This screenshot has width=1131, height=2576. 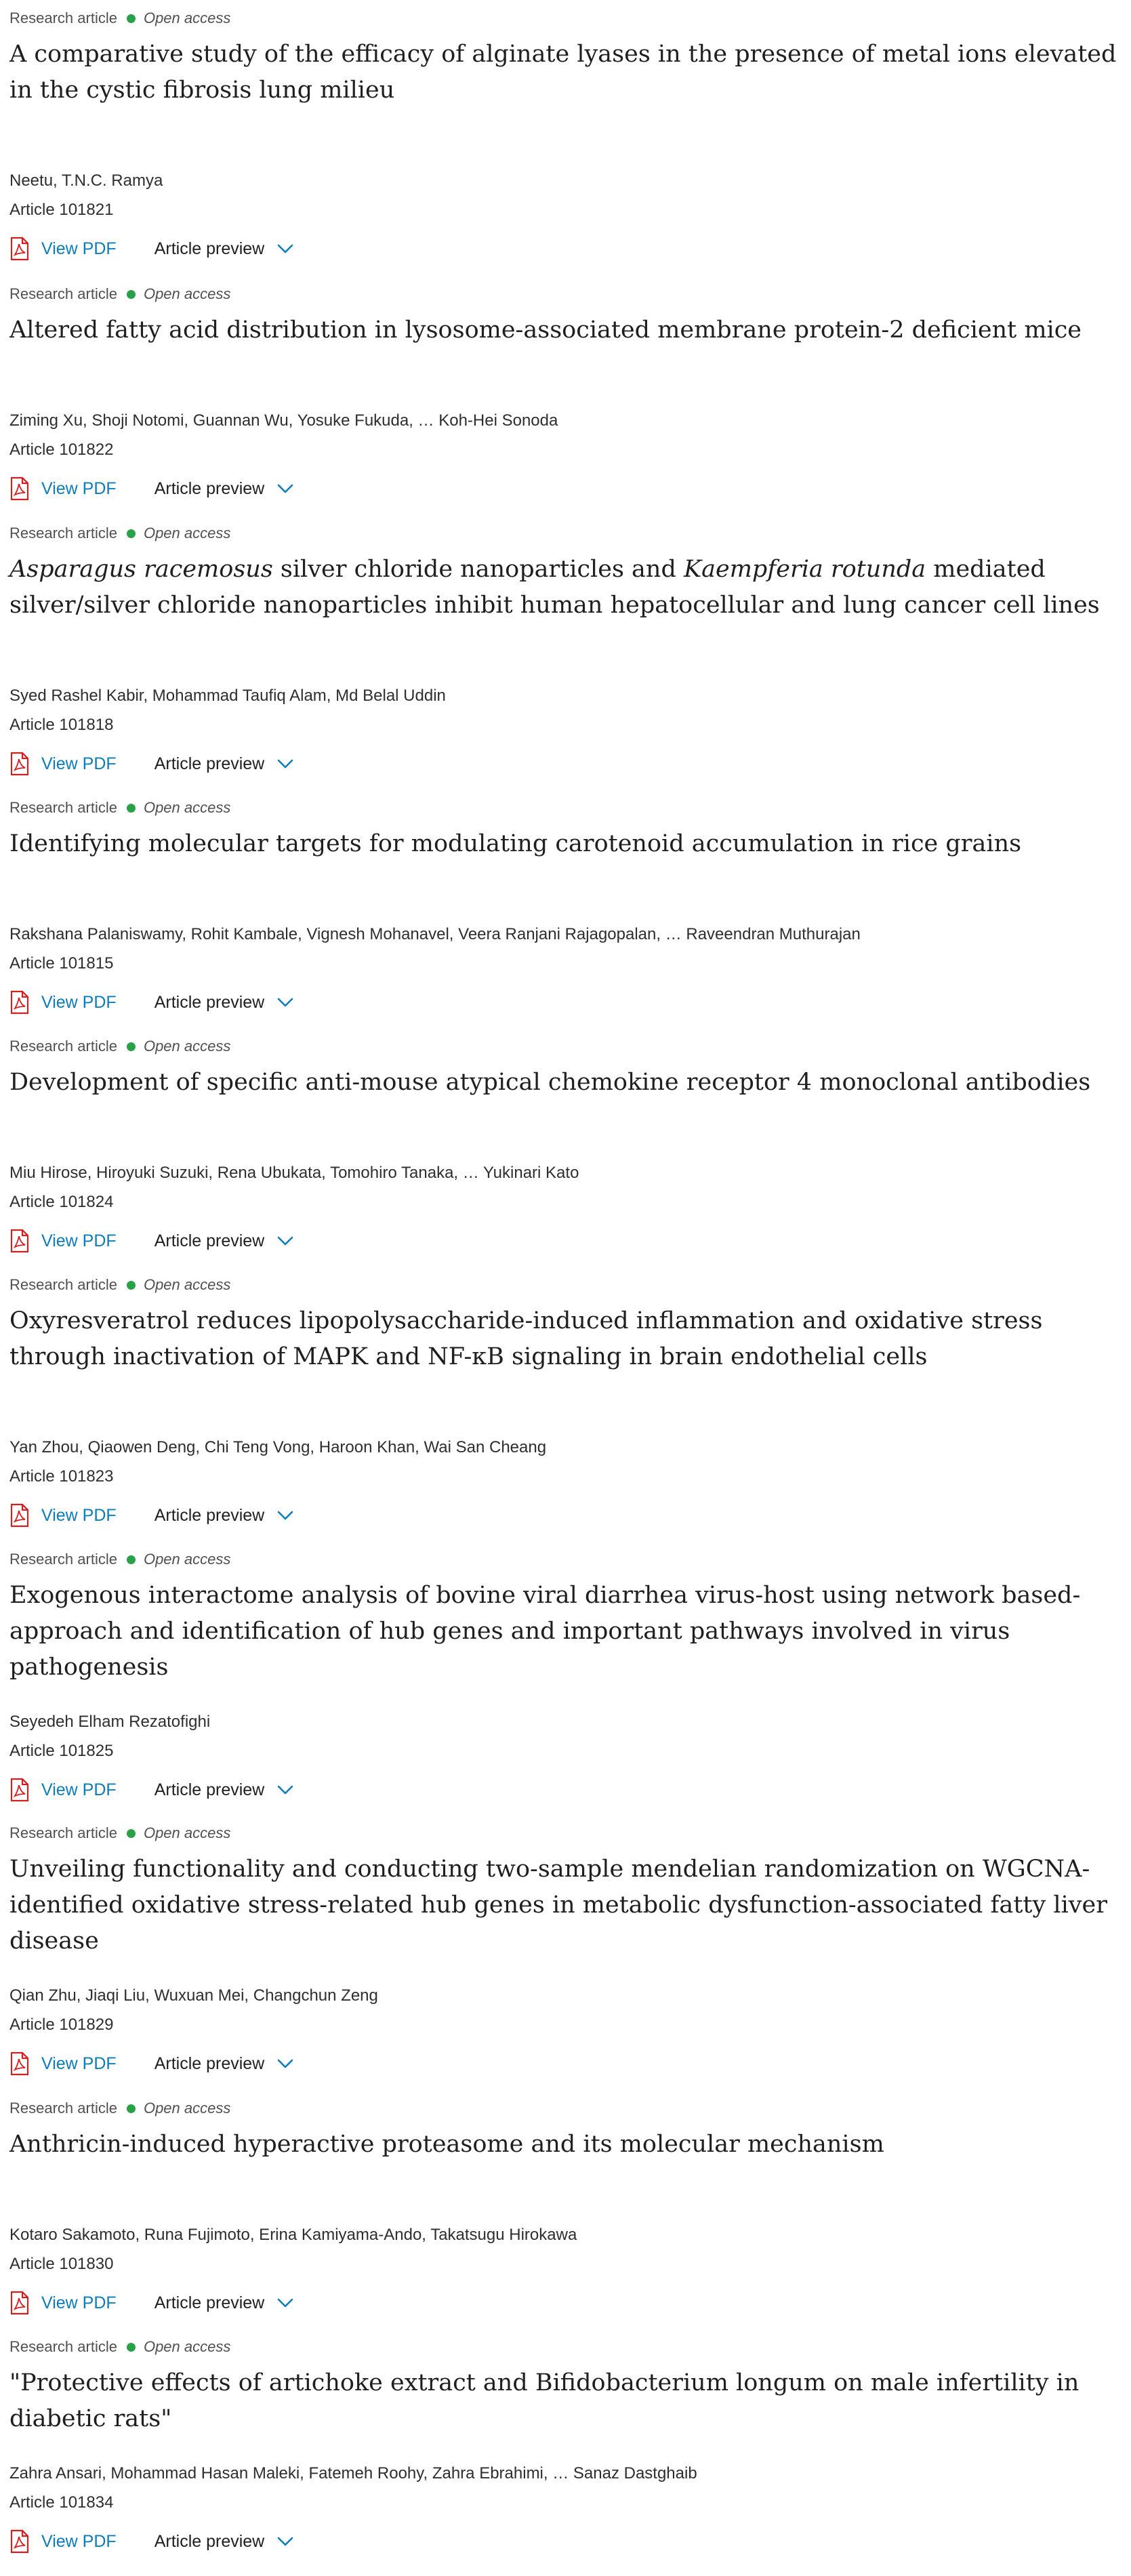 What do you see at coordinates (61, 725) in the screenshot?
I see `article-number: Article 101818` at bounding box center [61, 725].